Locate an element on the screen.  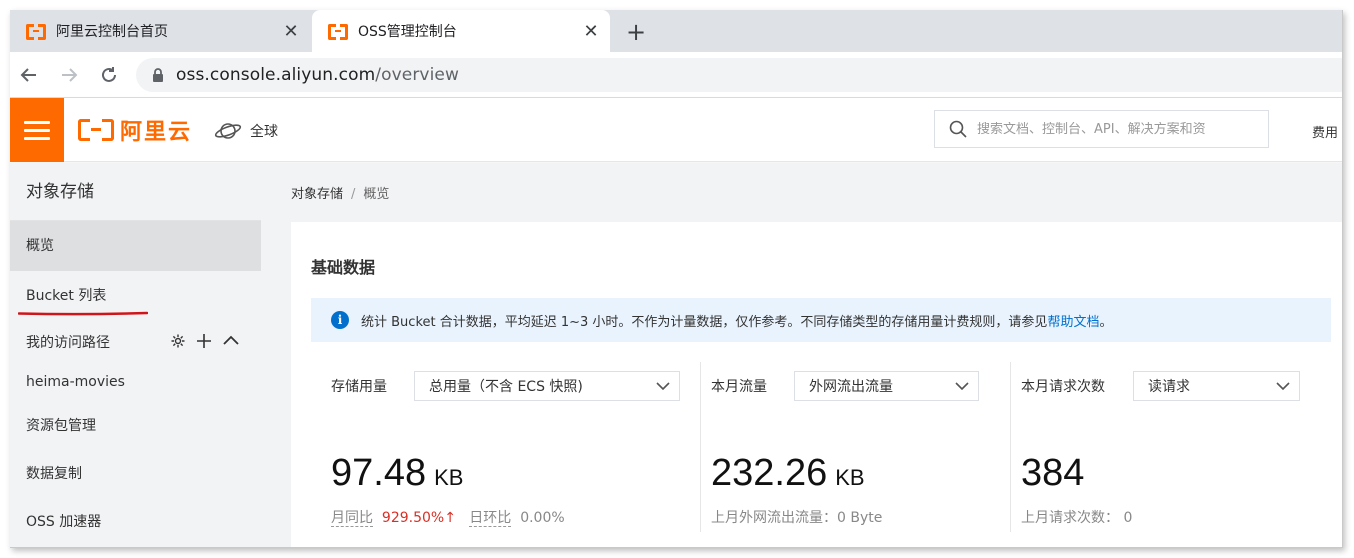
traffic-type-select: 外网流出流量 is located at coordinates (886, 386).